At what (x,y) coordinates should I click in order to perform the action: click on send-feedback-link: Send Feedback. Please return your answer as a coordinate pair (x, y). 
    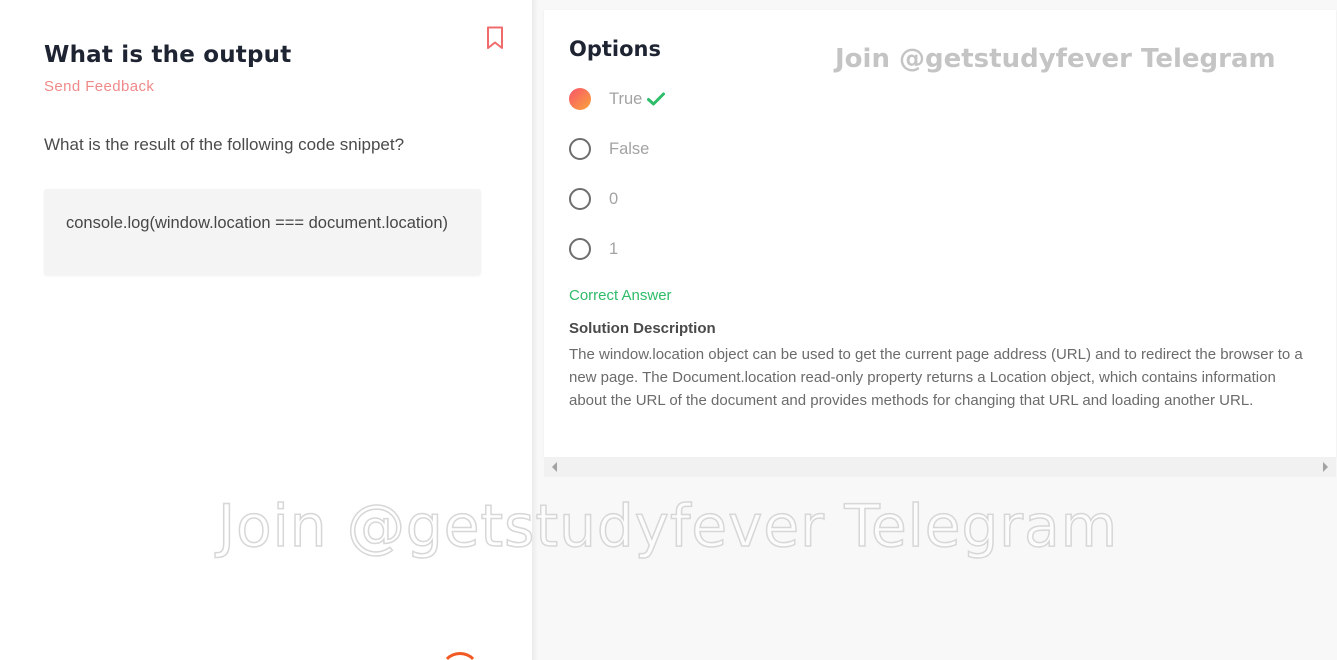
    Looking at the image, I should click on (99, 86).